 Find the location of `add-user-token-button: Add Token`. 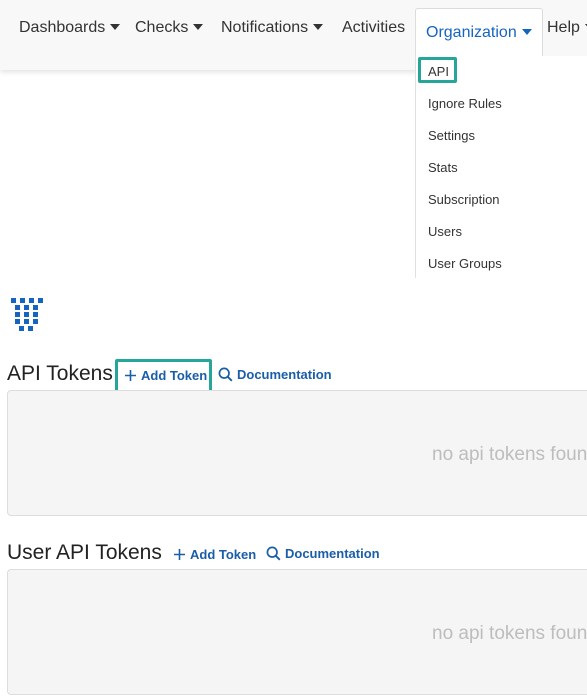

add-user-token-button: Add Token is located at coordinates (214, 554).